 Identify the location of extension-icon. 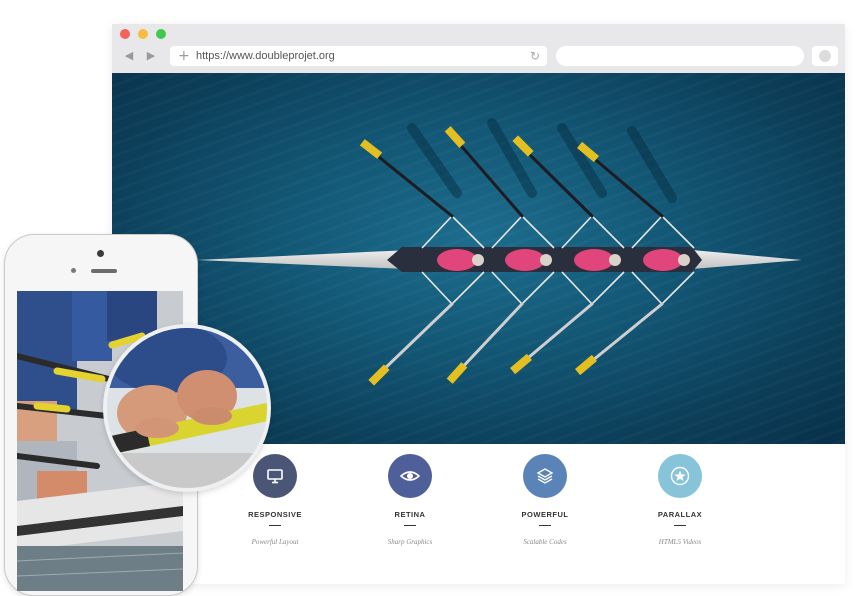
(825, 56).